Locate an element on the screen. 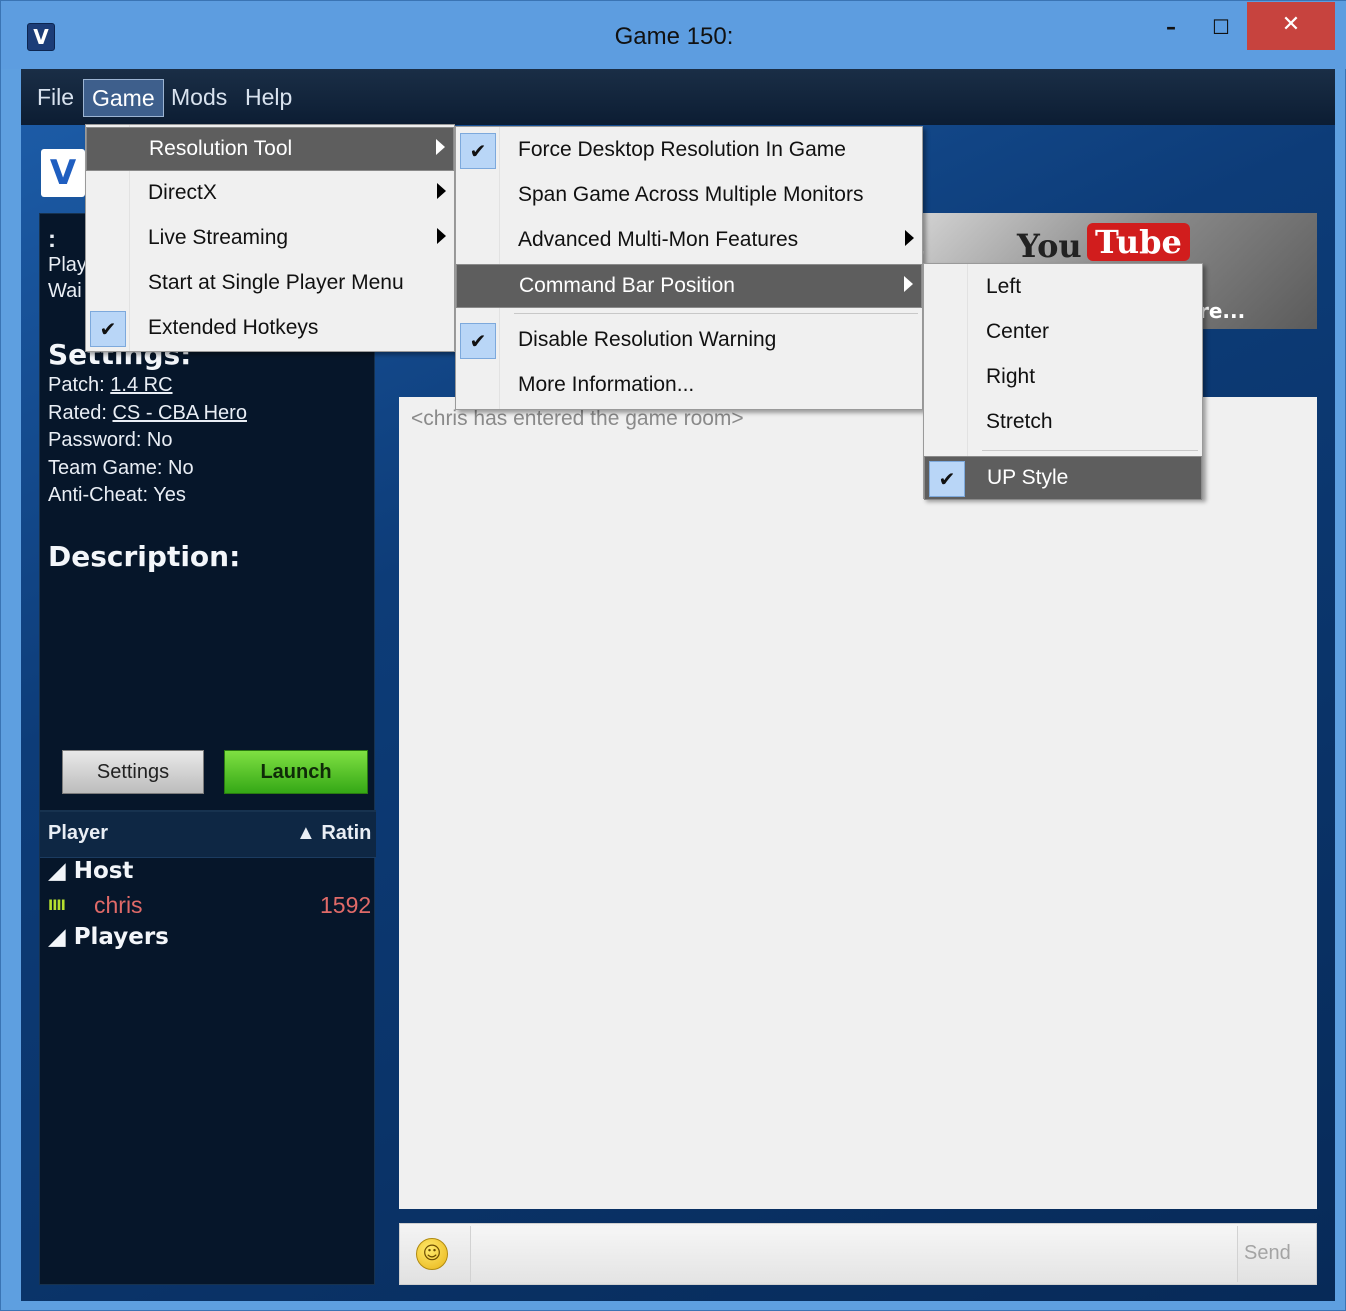 Image resolution: width=1346 pixels, height=1311 pixels. description-heading: Description: is located at coordinates (144, 556).